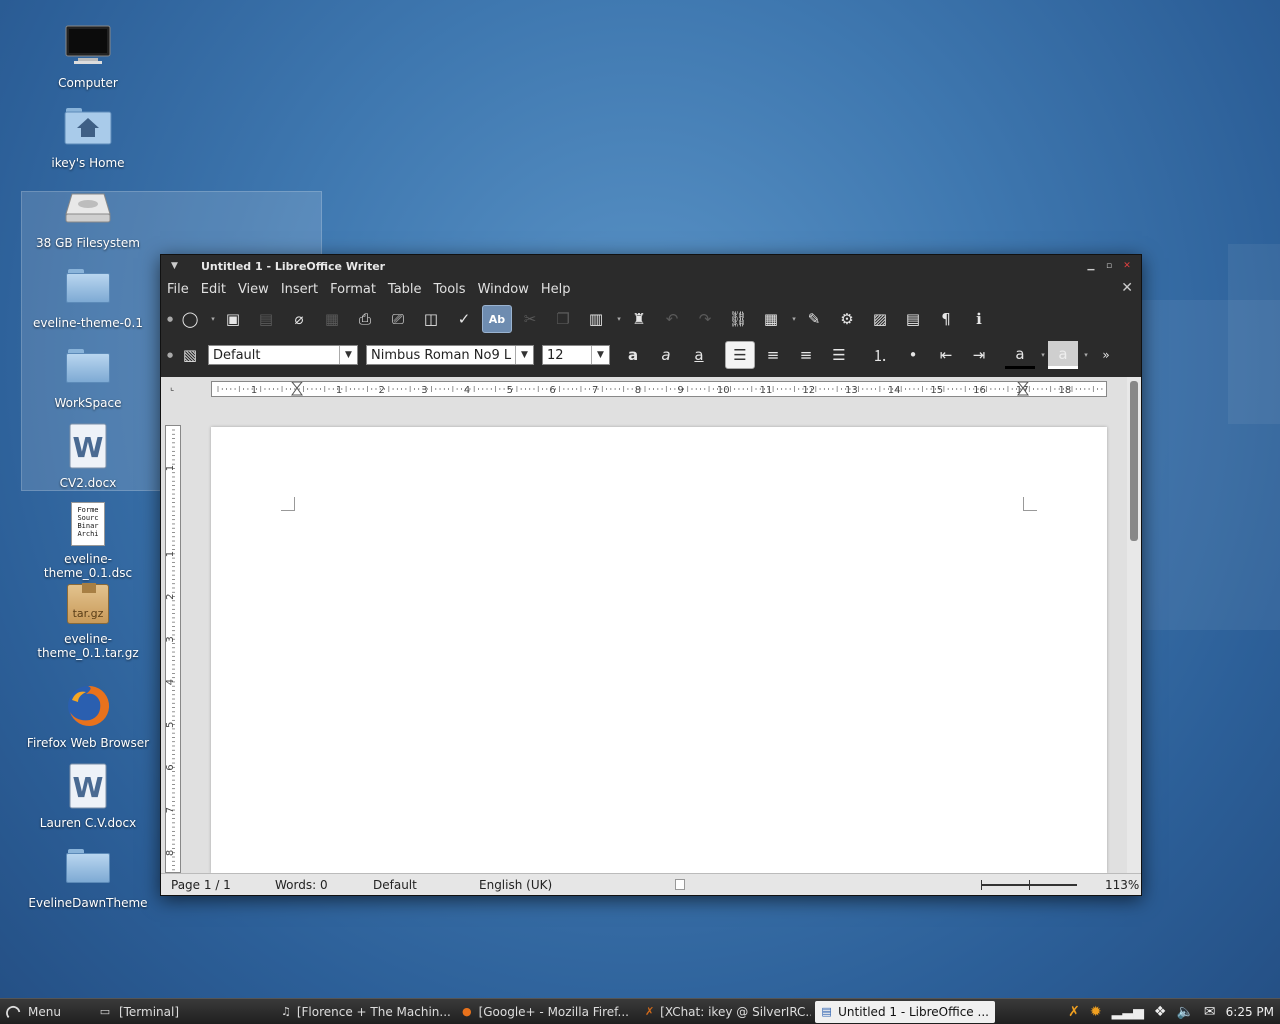 Image resolution: width=1280 pixels, height=1024 pixels. What do you see at coordinates (1160, 1012) in the screenshot?
I see `dropbox-icon: ❖` at bounding box center [1160, 1012].